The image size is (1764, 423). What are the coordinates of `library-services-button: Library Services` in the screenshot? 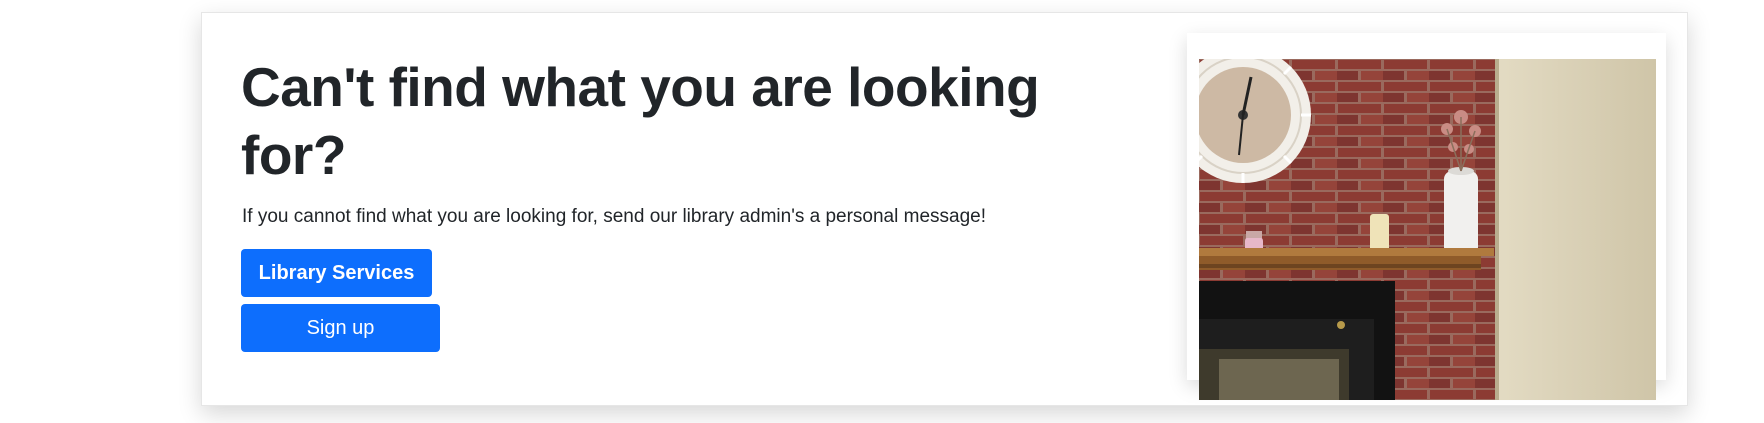 It's located at (336, 273).